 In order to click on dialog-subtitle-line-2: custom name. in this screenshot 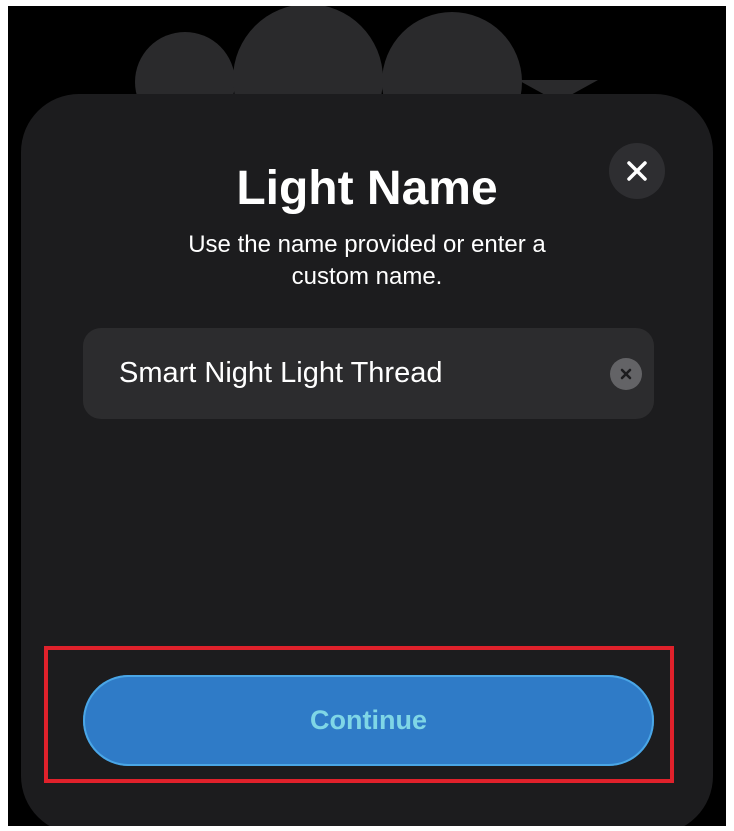, I will do `click(367, 276)`.